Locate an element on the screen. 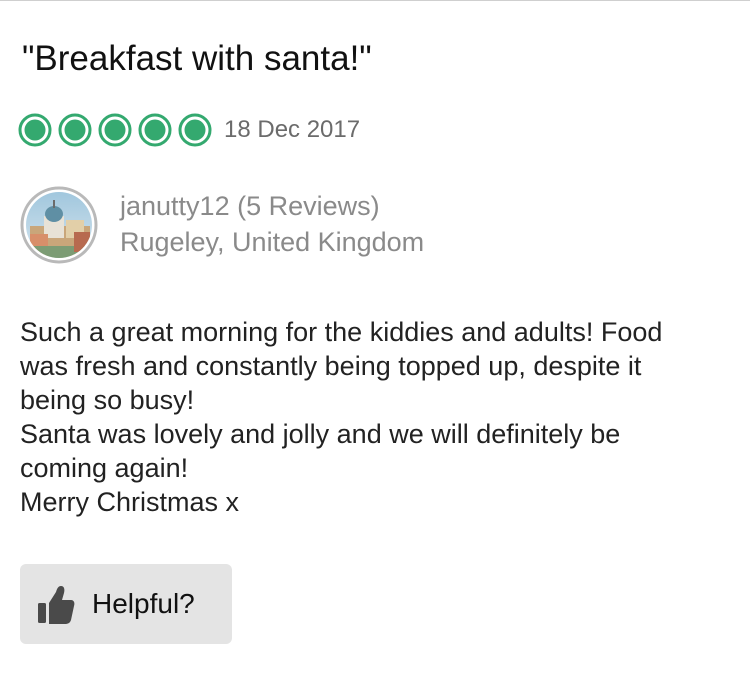  bubble-rating is located at coordinates (118, 130).